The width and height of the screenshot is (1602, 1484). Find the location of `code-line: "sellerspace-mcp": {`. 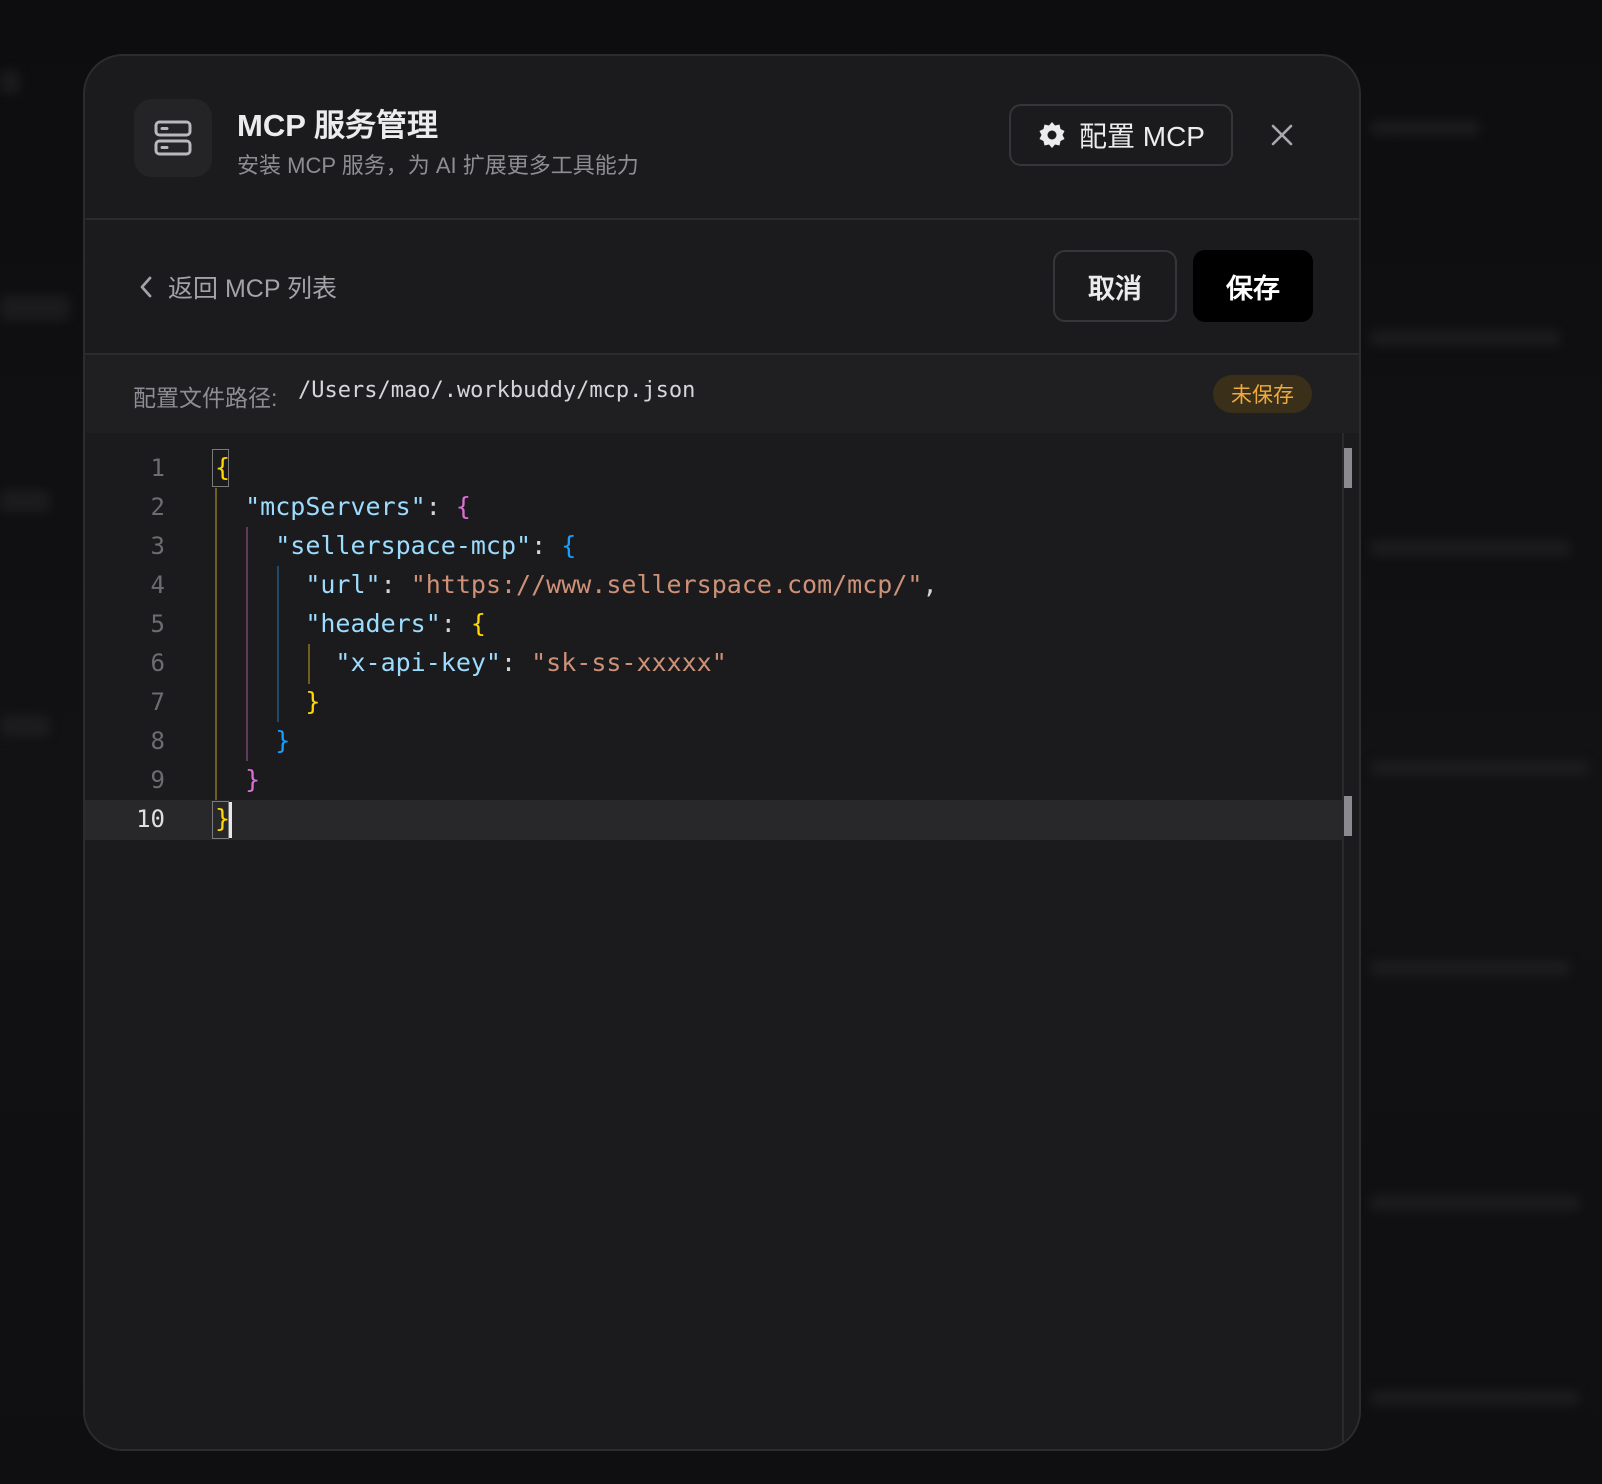

code-line: "sellerspace-mcp": { is located at coordinates (426, 545).